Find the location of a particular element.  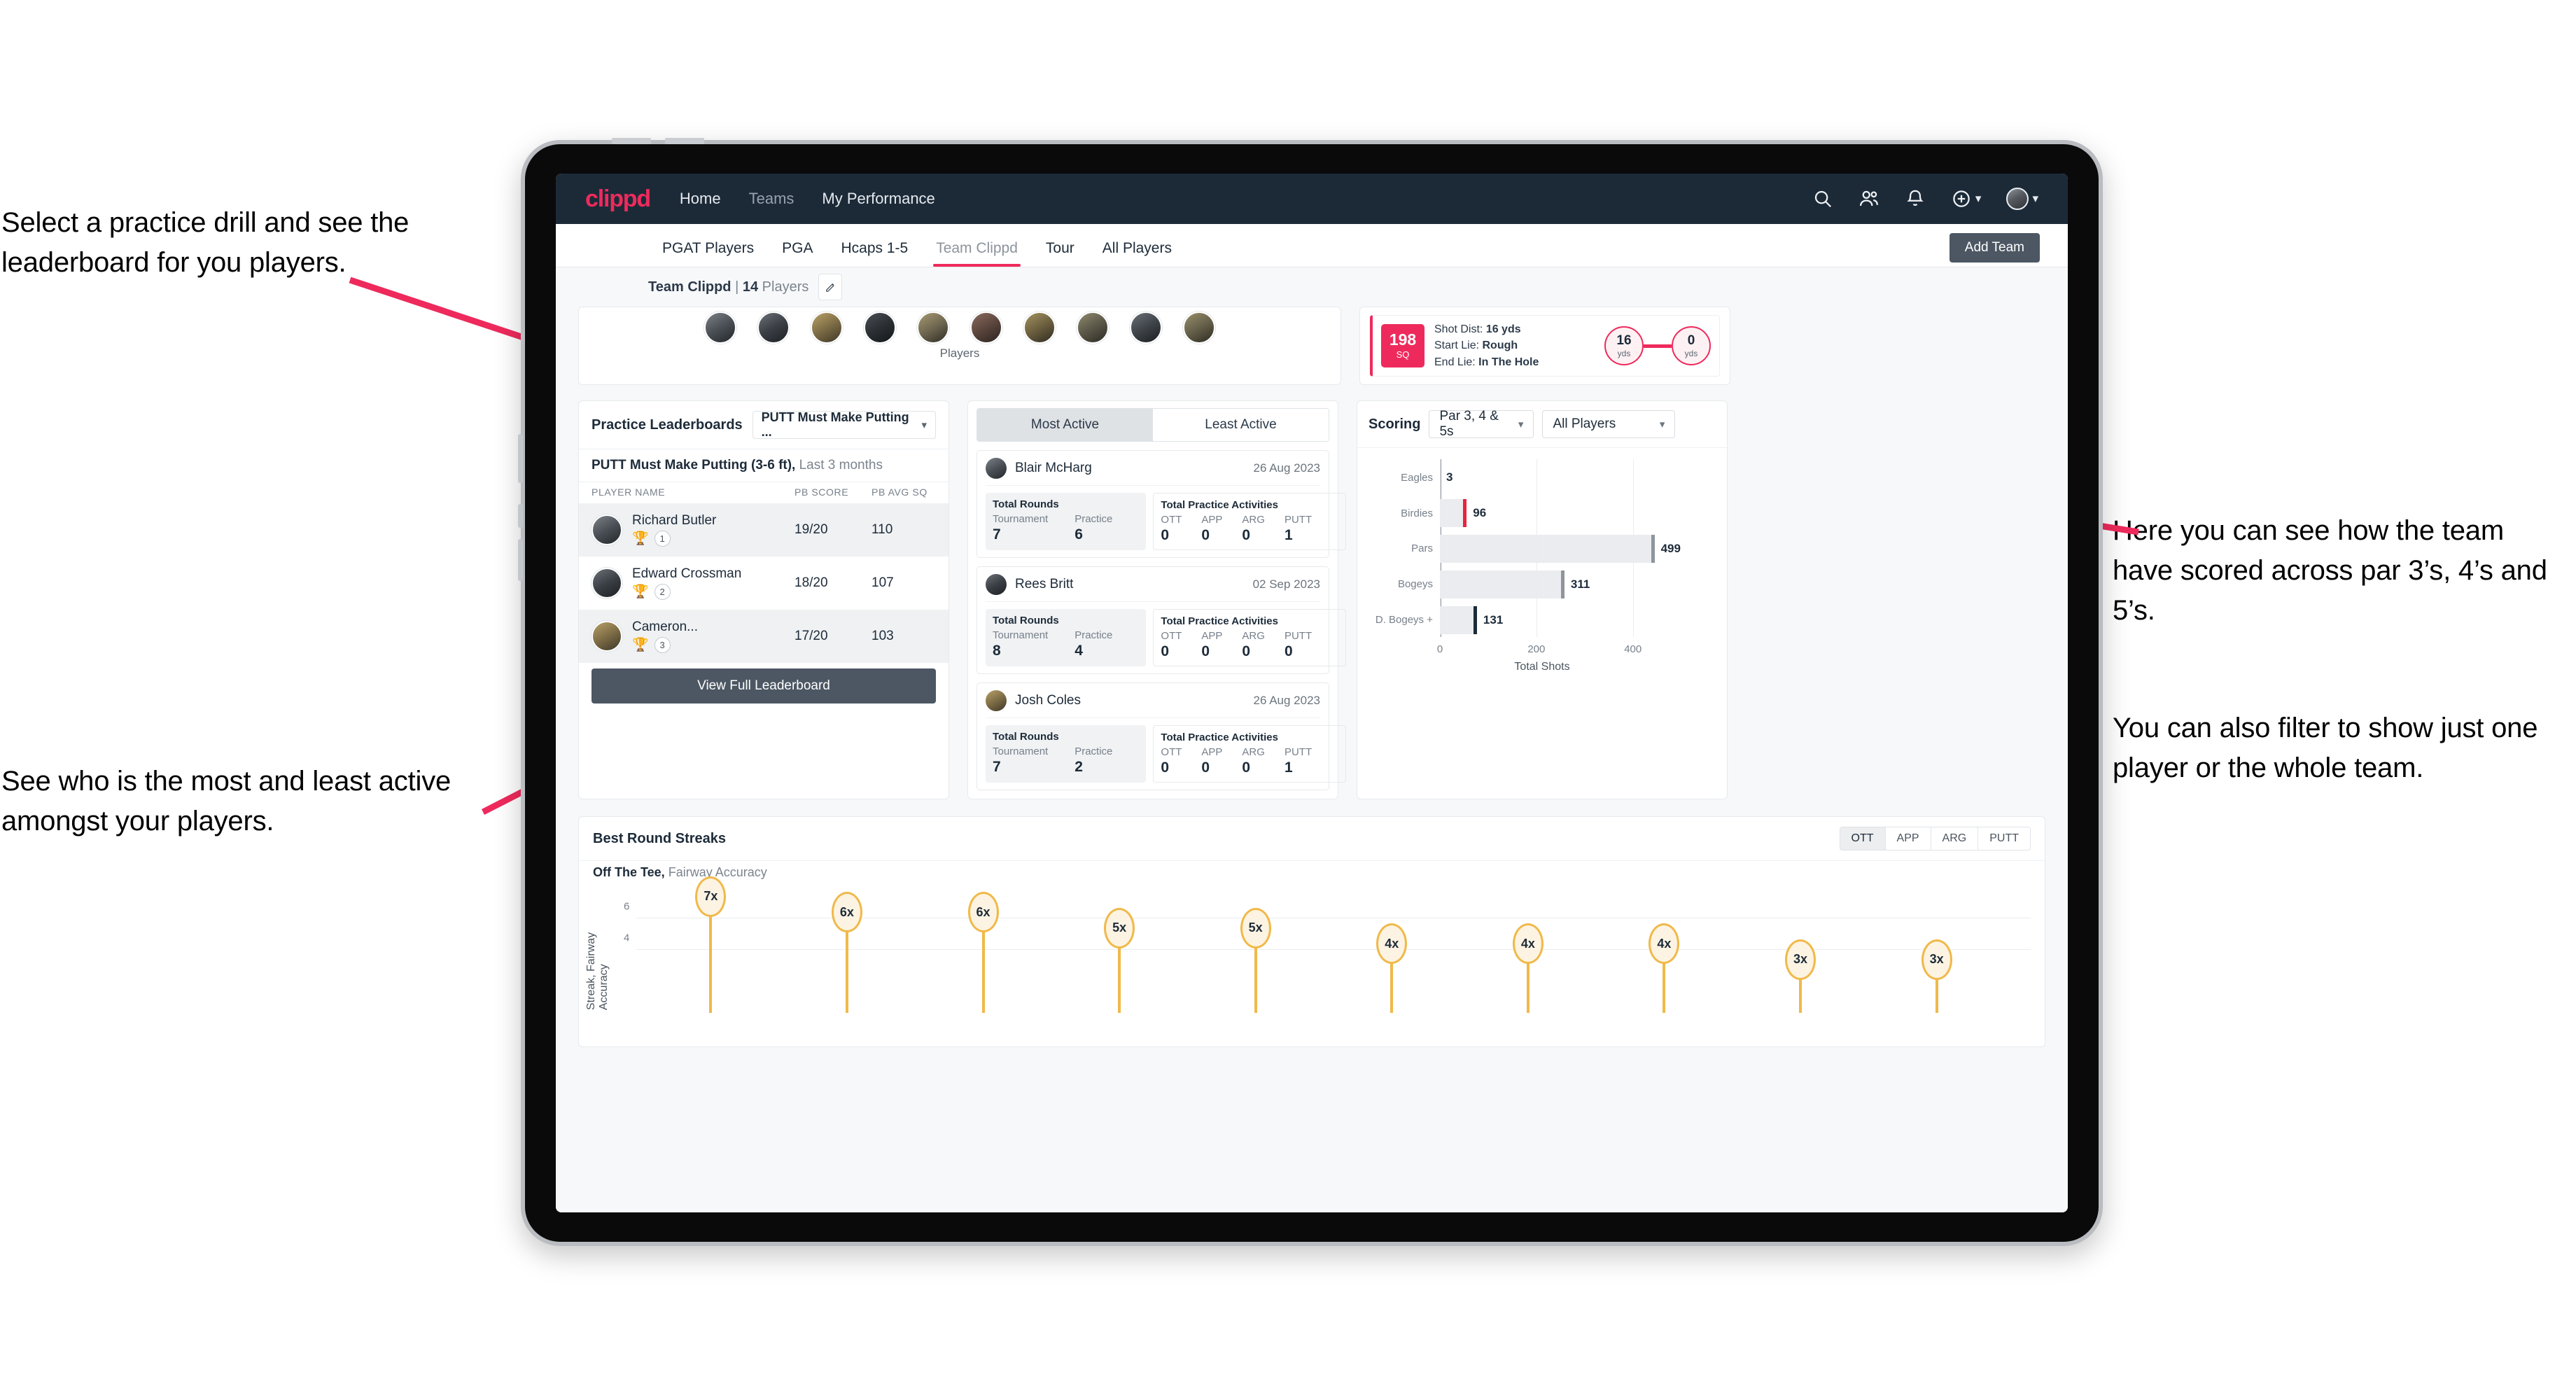

scoring-bar: Birdies 96 is located at coordinates (1443, 513).